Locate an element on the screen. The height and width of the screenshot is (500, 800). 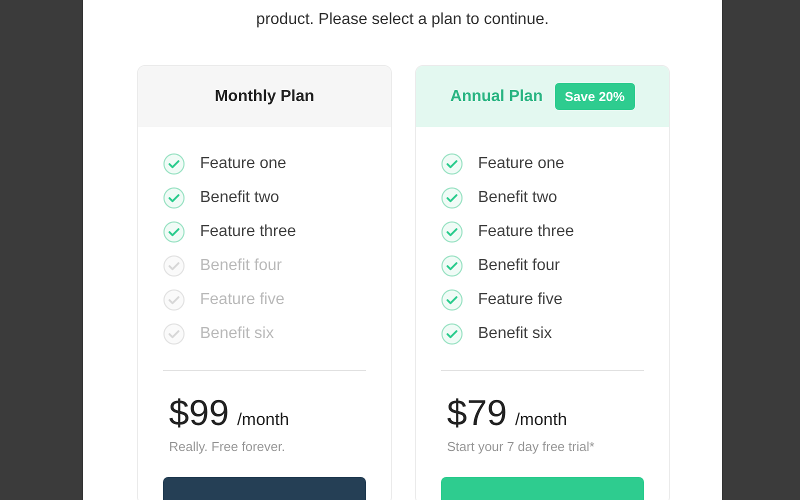
price-note: Start your 7 day free trial* is located at coordinates (520, 447).